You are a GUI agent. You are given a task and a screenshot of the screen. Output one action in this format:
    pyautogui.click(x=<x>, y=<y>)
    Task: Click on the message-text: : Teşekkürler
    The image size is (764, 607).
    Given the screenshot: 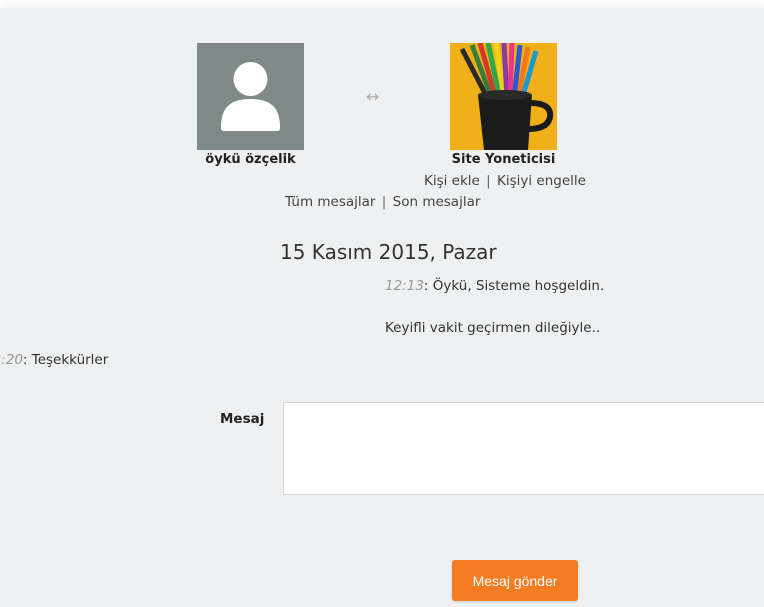 What is the action you would take?
    pyautogui.click(x=65, y=360)
    